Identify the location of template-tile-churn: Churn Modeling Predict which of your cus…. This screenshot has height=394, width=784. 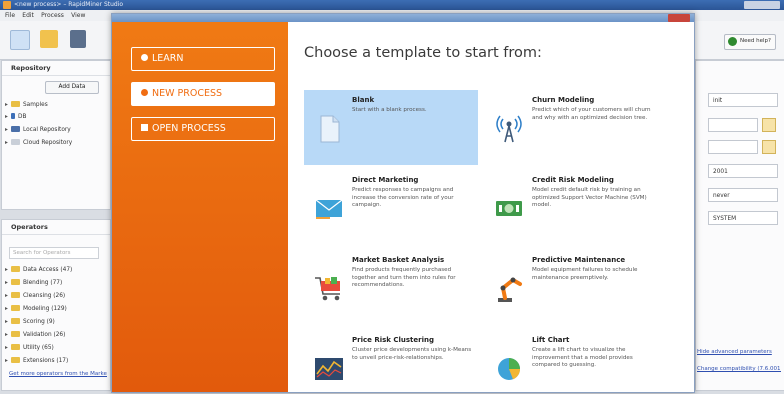
(571, 127).